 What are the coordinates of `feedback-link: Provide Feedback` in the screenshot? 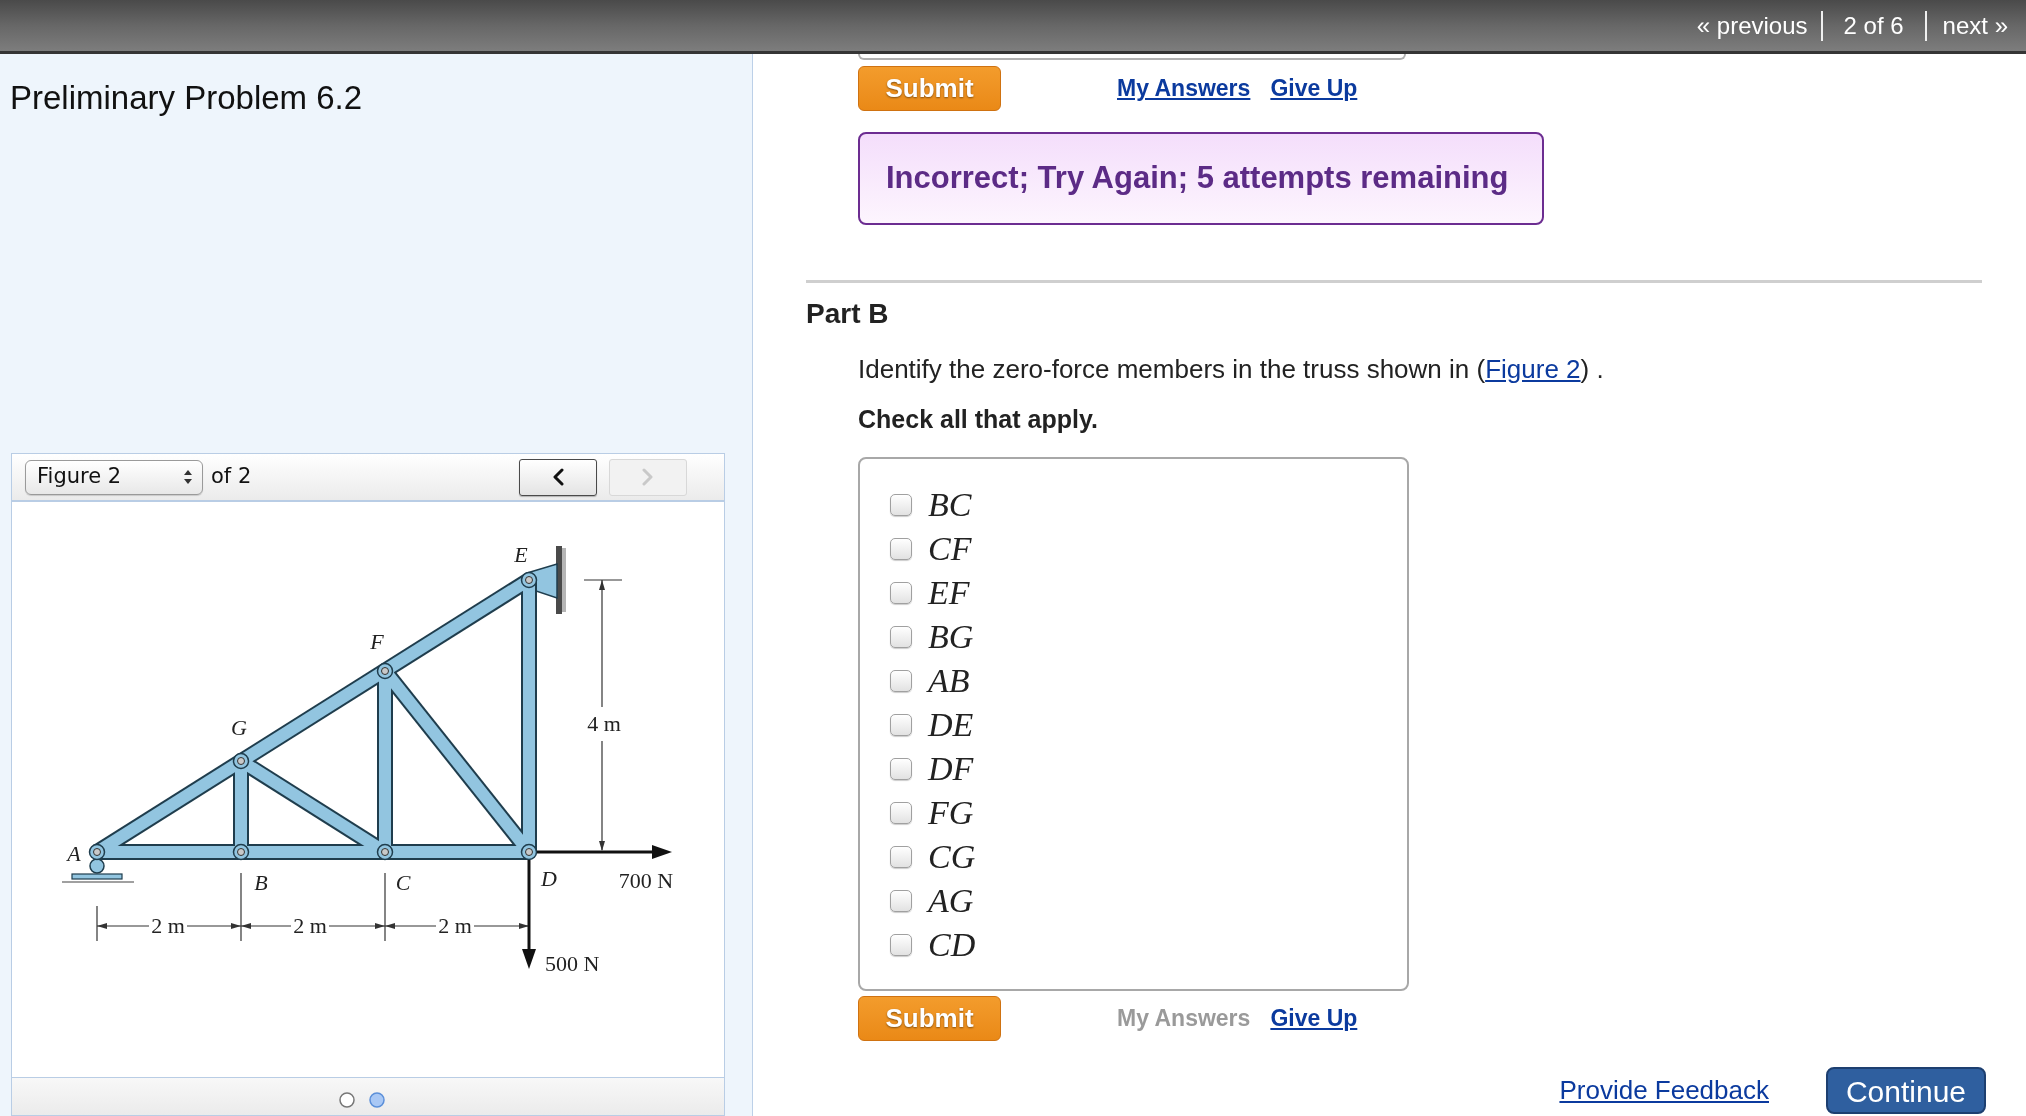 It's located at (1664, 1090).